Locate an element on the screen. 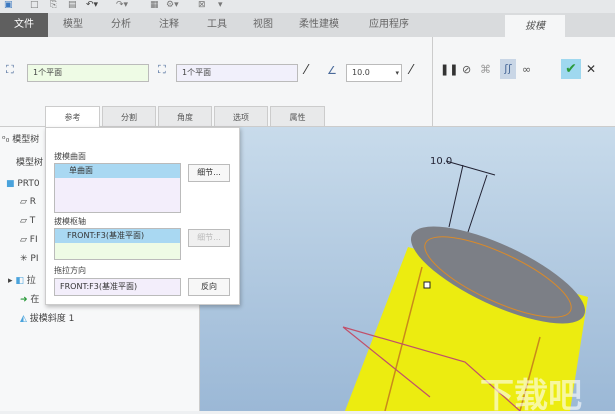 This screenshot has height=414, width=615. tree-subheader: 模型树 is located at coordinates (29, 161).